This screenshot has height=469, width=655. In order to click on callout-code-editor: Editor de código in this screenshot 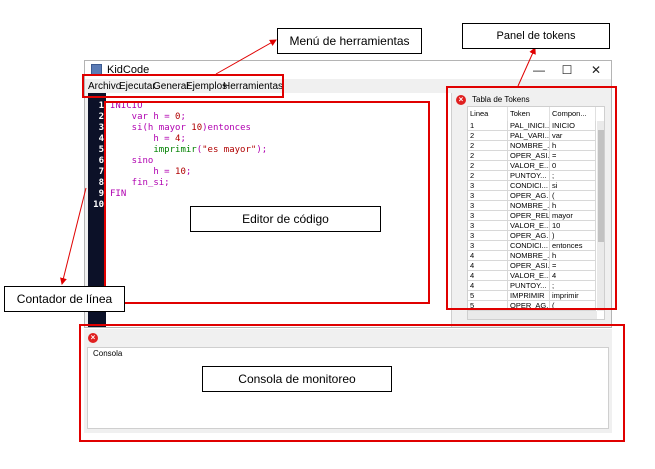, I will do `click(285, 219)`.